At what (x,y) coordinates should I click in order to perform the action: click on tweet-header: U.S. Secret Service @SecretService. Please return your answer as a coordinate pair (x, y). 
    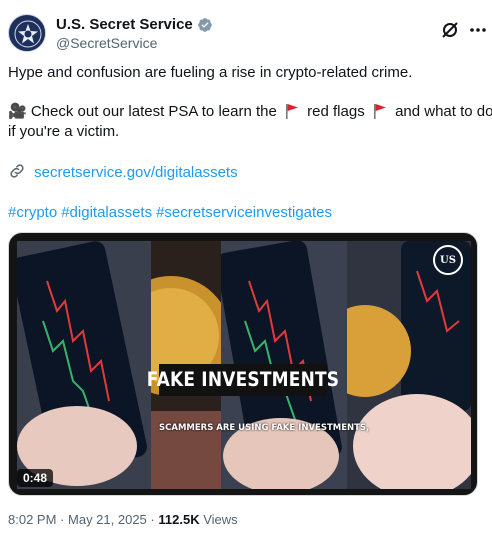
    Looking at the image, I should click on (247, 32).